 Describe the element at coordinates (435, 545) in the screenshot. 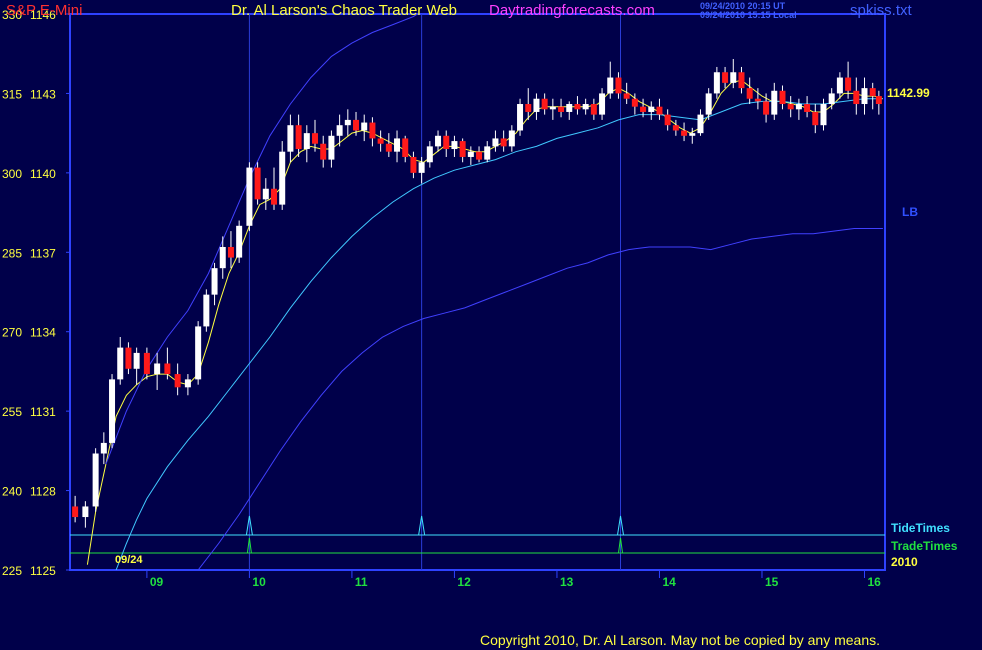

I see `trade-time-spikes` at that location.